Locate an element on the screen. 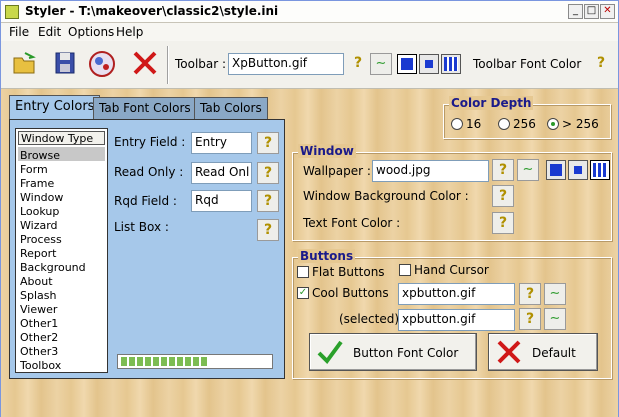 Image resolution: width=619 pixels, height=417 pixels. selected-label: (selected) is located at coordinates (369, 319).